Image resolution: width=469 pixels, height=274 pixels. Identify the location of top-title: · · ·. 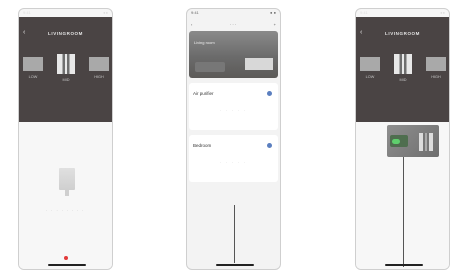
(233, 24).